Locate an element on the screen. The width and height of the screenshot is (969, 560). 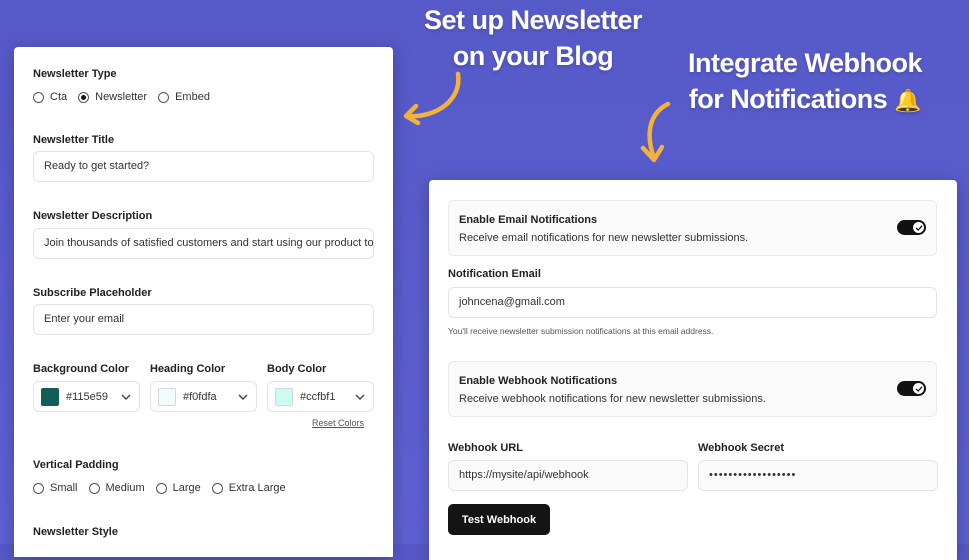
notification-email-label: Notification Email is located at coordinates (494, 274).